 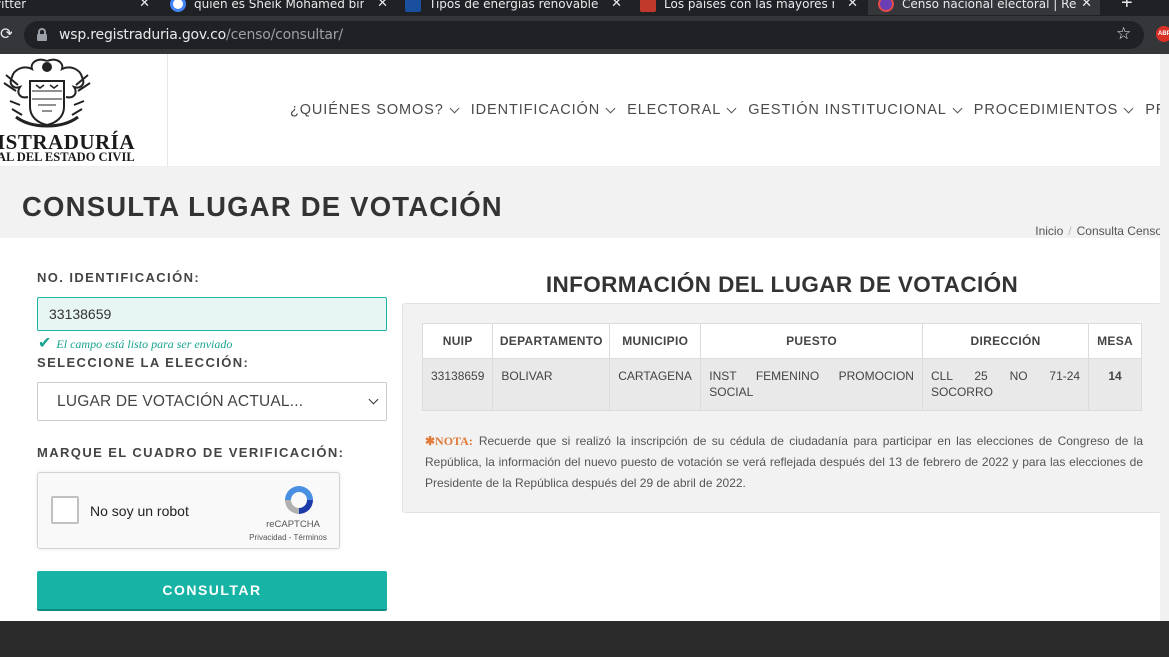 What do you see at coordinates (262, 206) in the screenshot?
I see `page-title: CONSULTA LUGAR DE VOTACIÓN` at bounding box center [262, 206].